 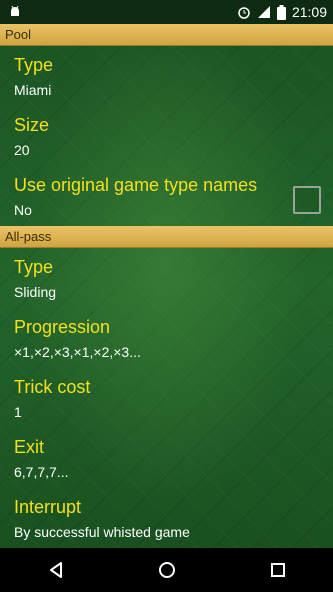 I want to click on pref-title: Exit, so click(x=29, y=447).